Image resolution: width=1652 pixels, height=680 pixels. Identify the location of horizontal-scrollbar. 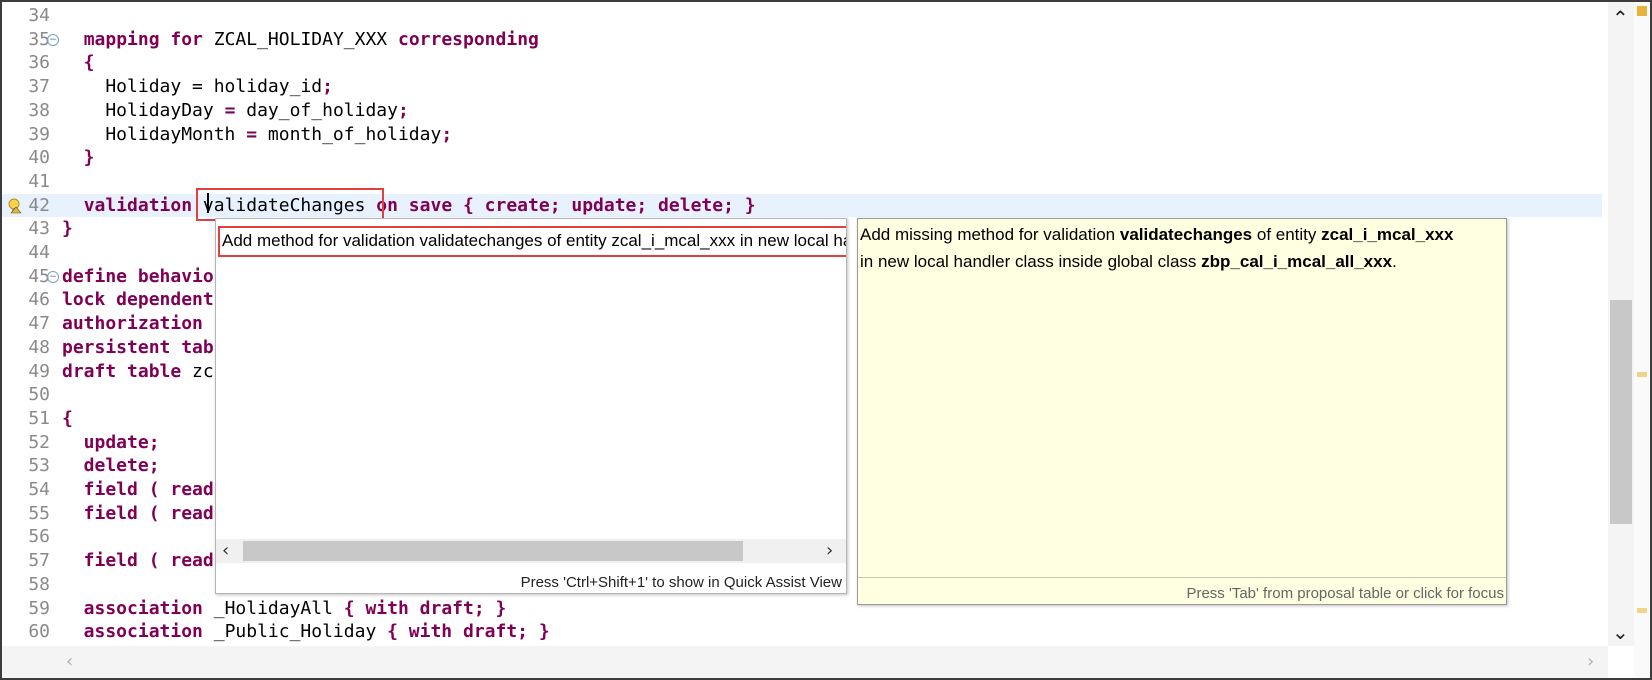
(834, 662).